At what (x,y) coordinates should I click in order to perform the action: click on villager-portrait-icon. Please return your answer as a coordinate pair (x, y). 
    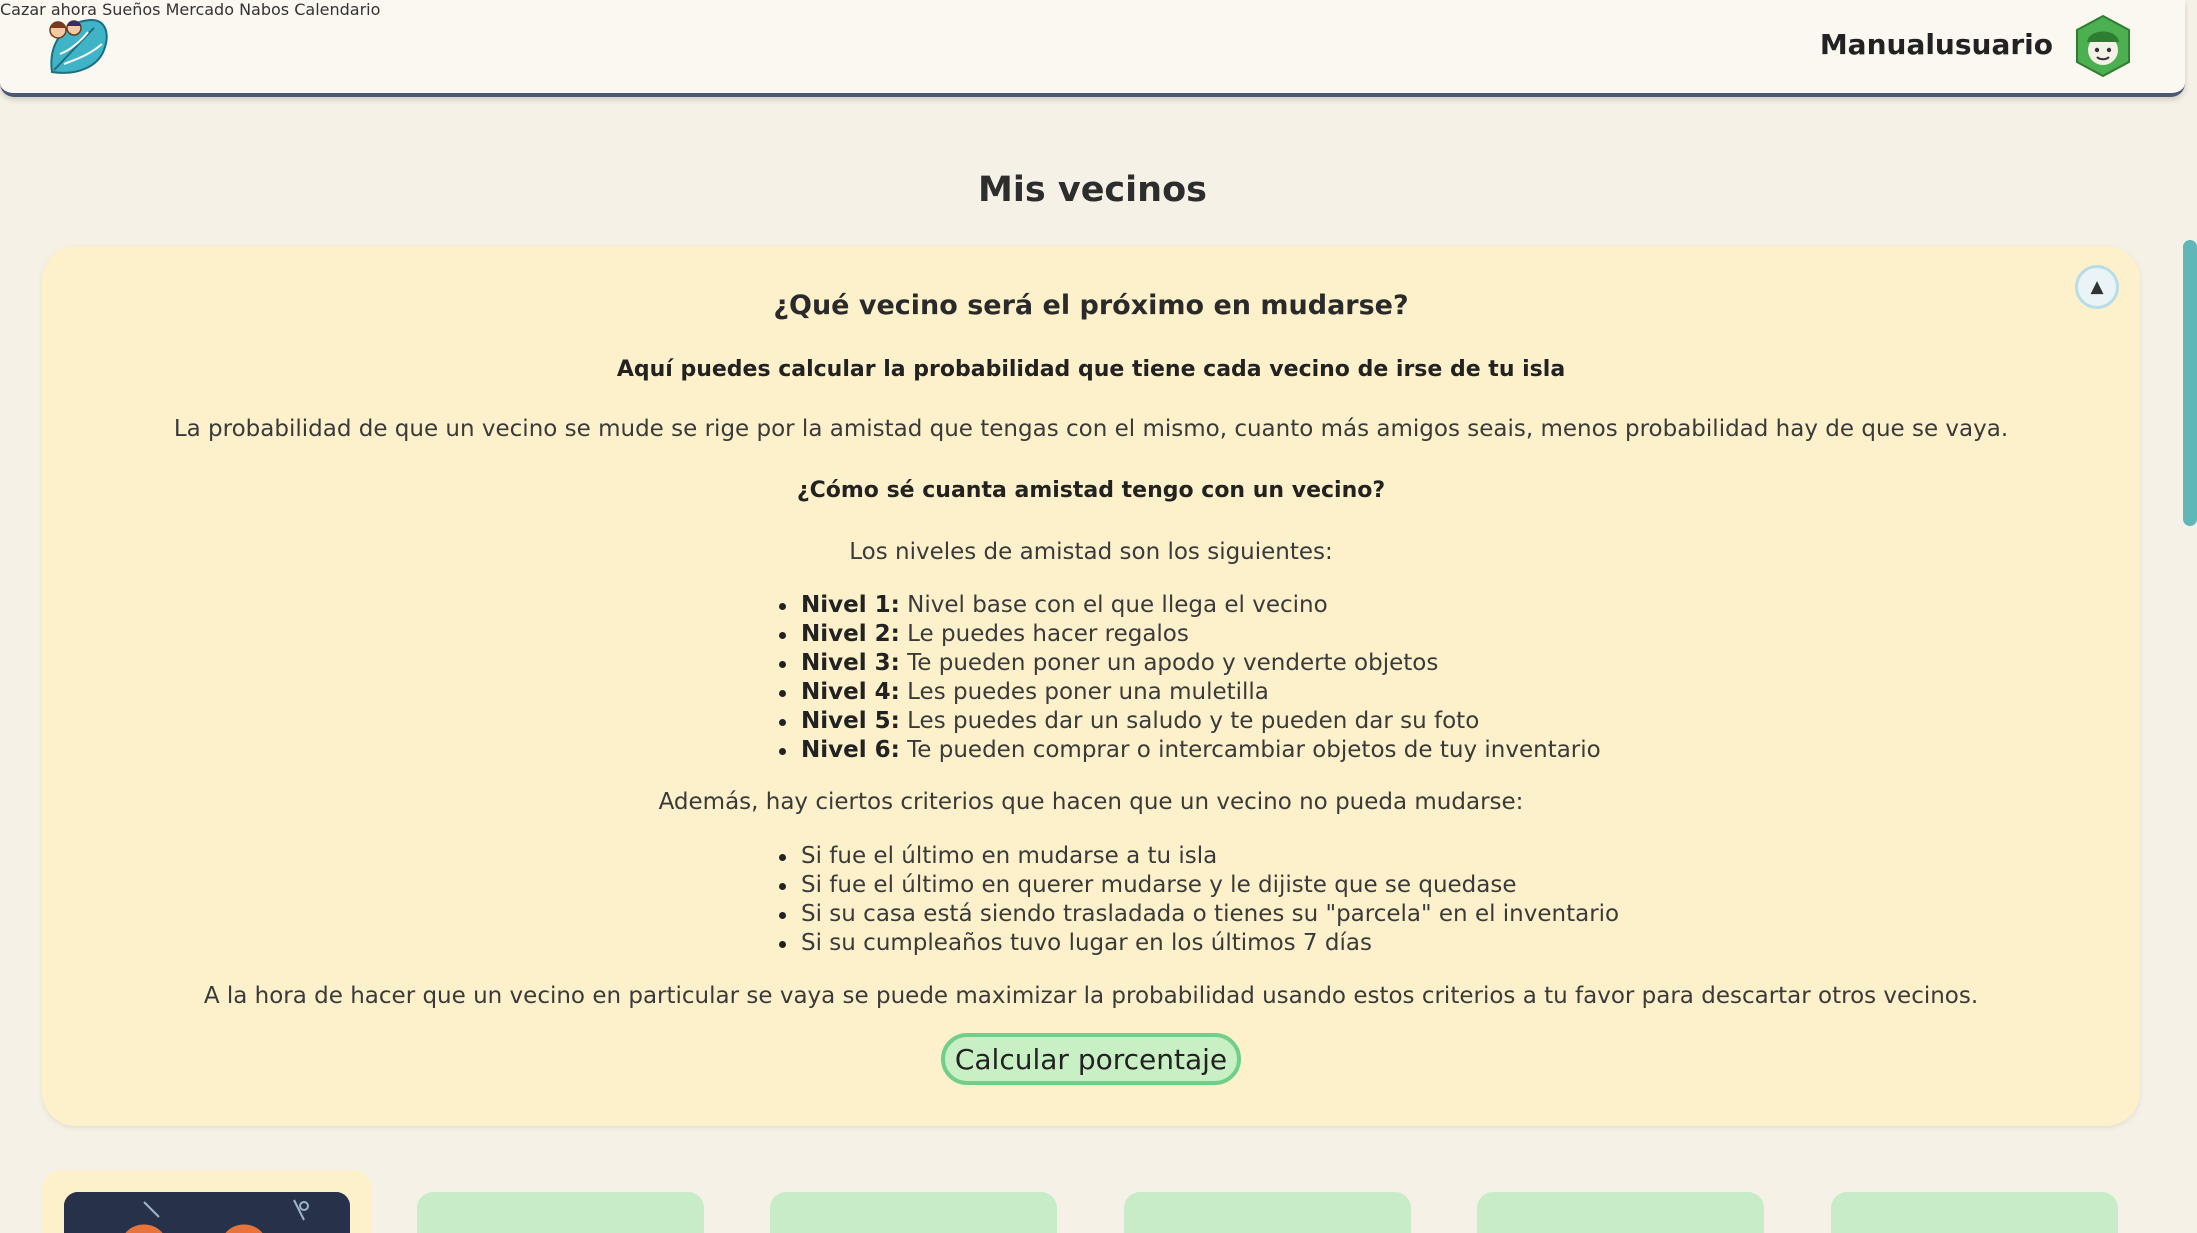
    Looking at the image, I should click on (207, 1212).